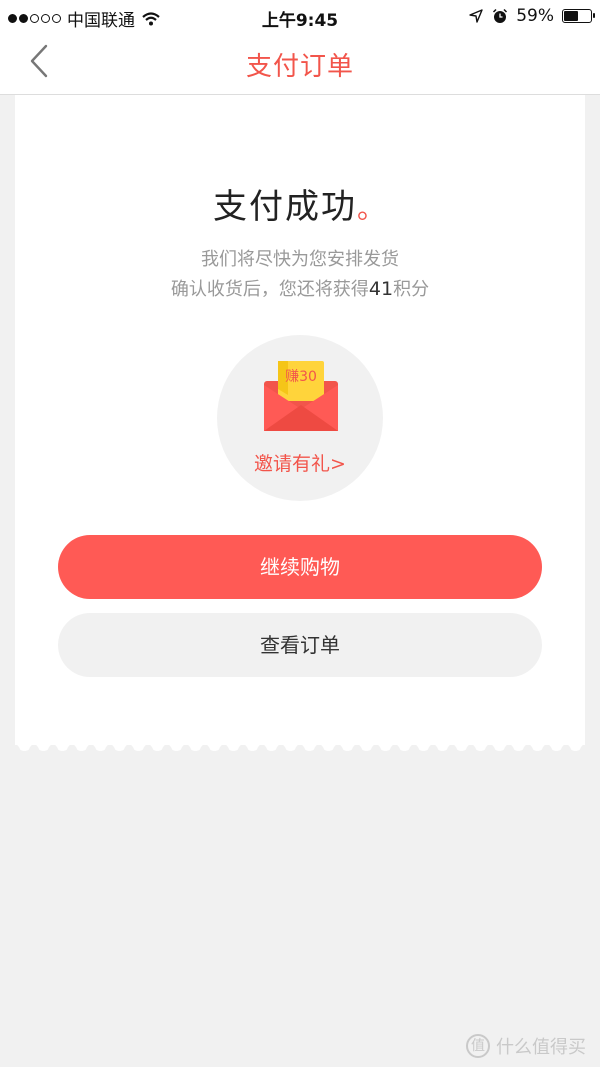 The image size is (600, 1067). Describe the element at coordinates (300, 567) in the screenshot. I see `continue-shopping-button: 继续购物` at that location.